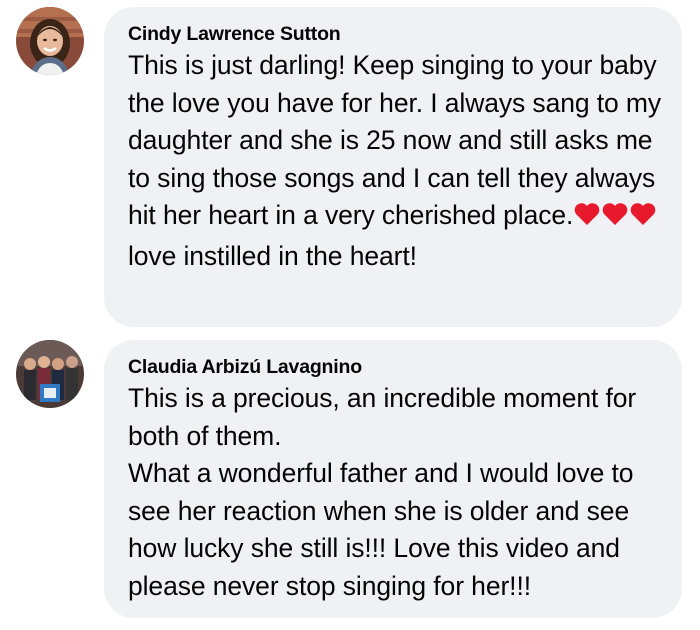  What do you see at coordinates (615, 219) in the screenshot?
I see `hearts-emoji-icon` at bounding box center [615, 219].